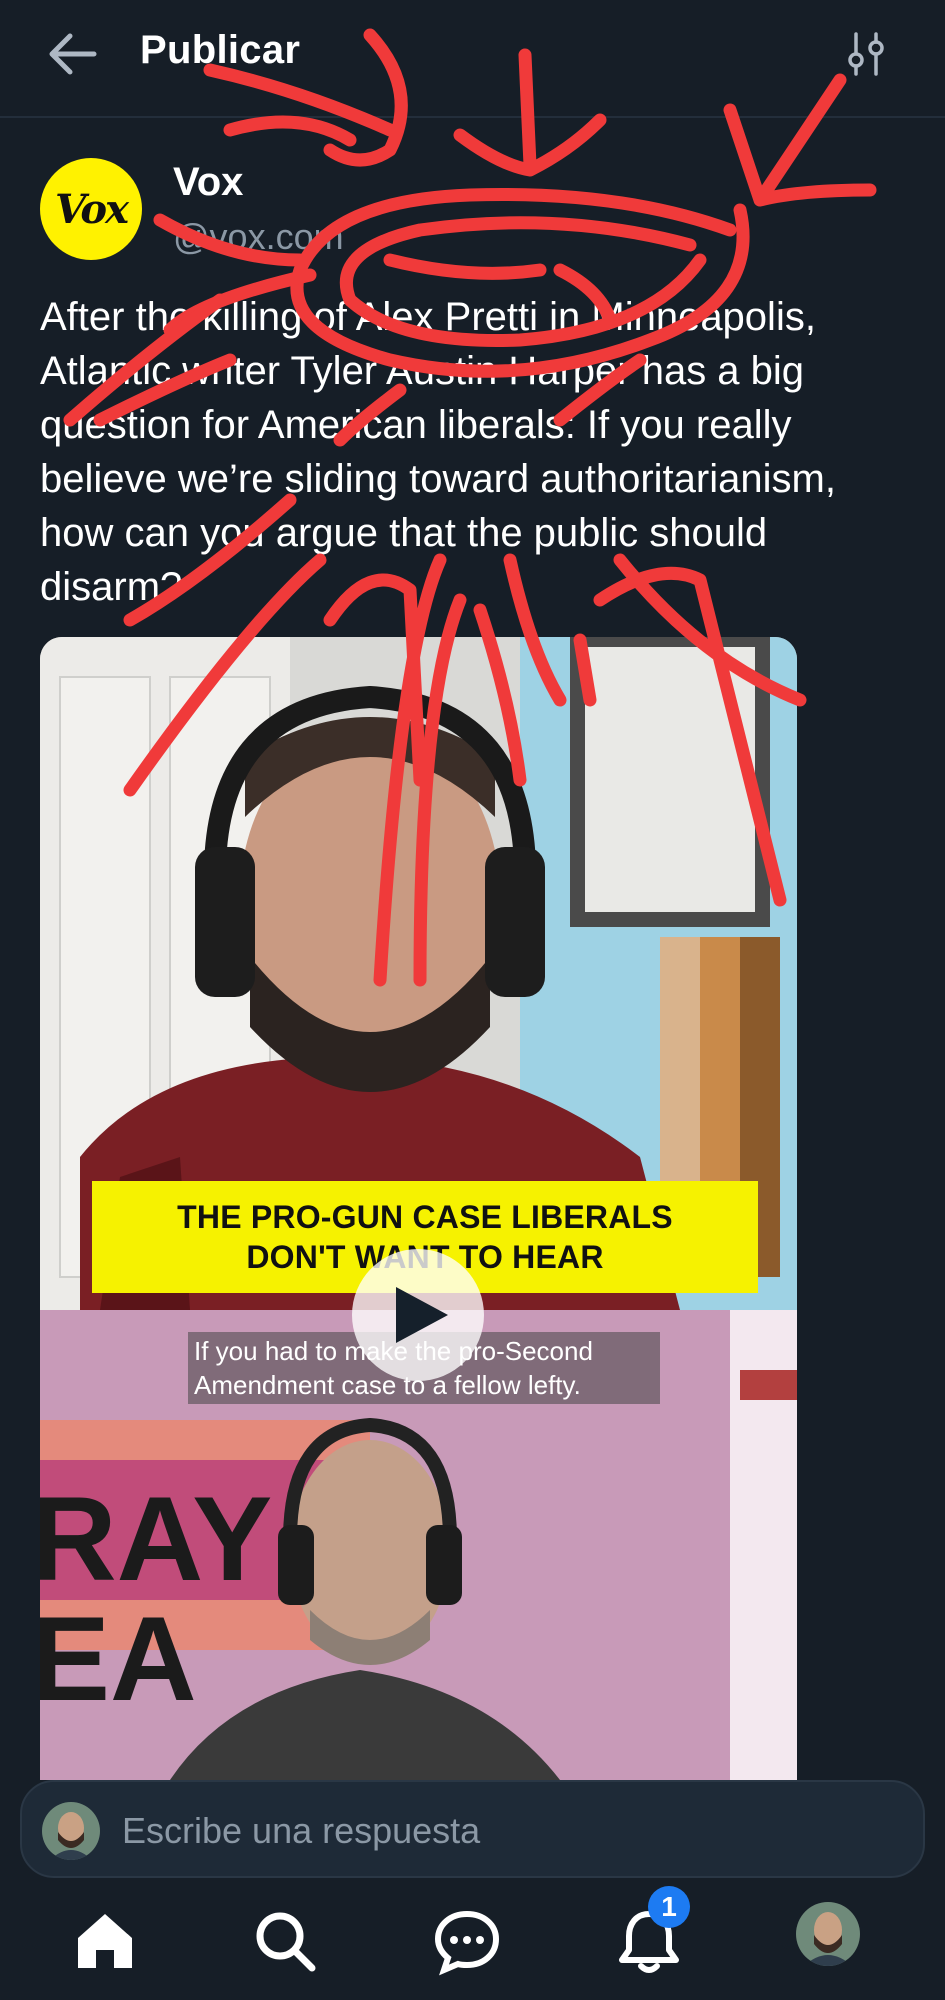  Describe the element at coordinates (828, 1934) in the screenshot. I see `profile-avatar` at that location.